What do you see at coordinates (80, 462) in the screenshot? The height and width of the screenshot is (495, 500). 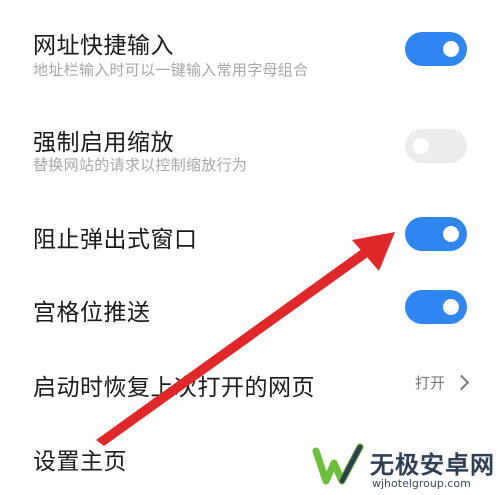 I see `setting-title: 设置主页` at bounding box center [80, 462].